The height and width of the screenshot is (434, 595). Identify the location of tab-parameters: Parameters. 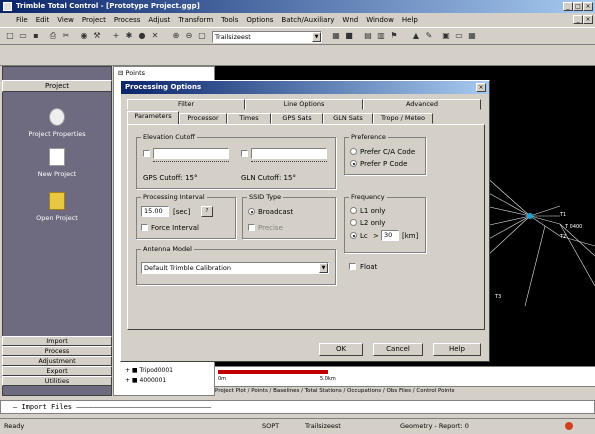
(153, 117).